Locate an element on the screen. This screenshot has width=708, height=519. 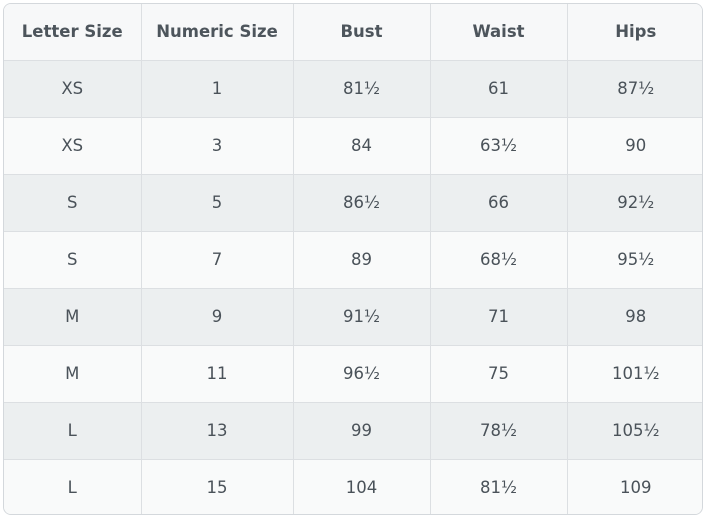
cell-waist: 63½ is located at coordinates (499, 146).